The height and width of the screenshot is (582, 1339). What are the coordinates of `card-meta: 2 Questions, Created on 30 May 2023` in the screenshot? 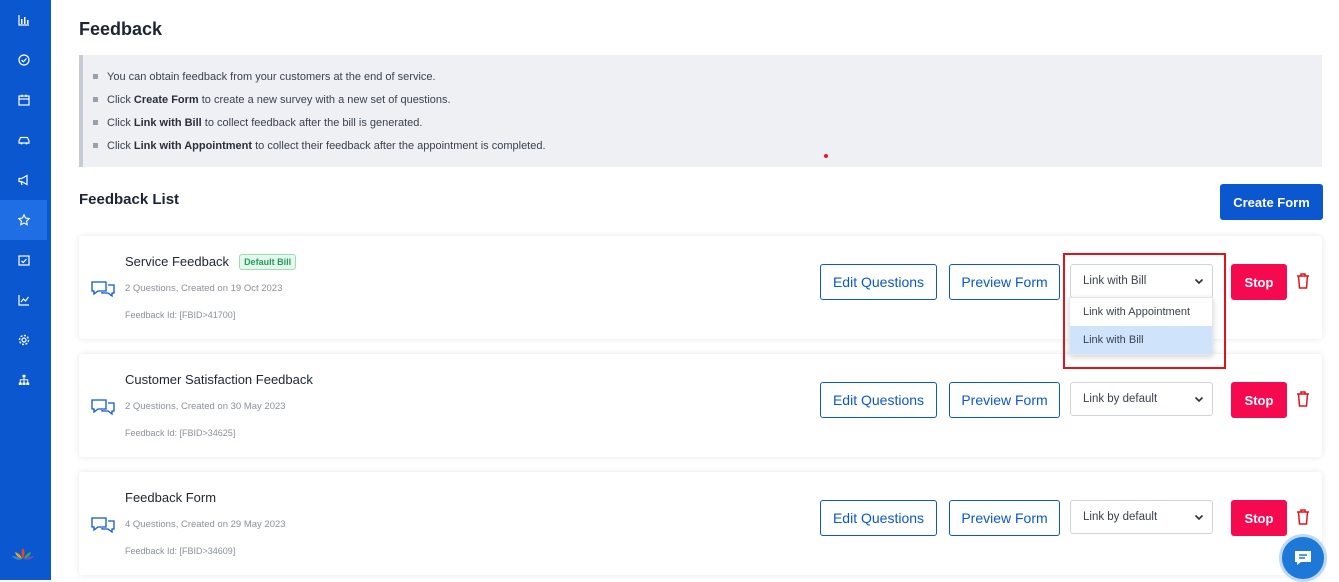 It's located at (205, 406).